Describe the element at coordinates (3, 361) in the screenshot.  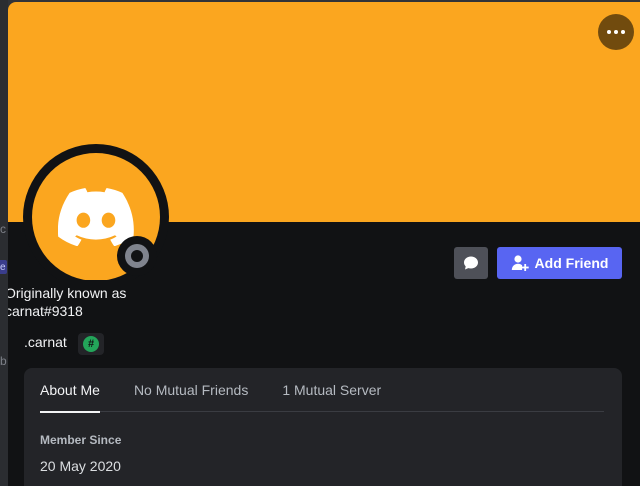
I see `background-text: b` at that location.